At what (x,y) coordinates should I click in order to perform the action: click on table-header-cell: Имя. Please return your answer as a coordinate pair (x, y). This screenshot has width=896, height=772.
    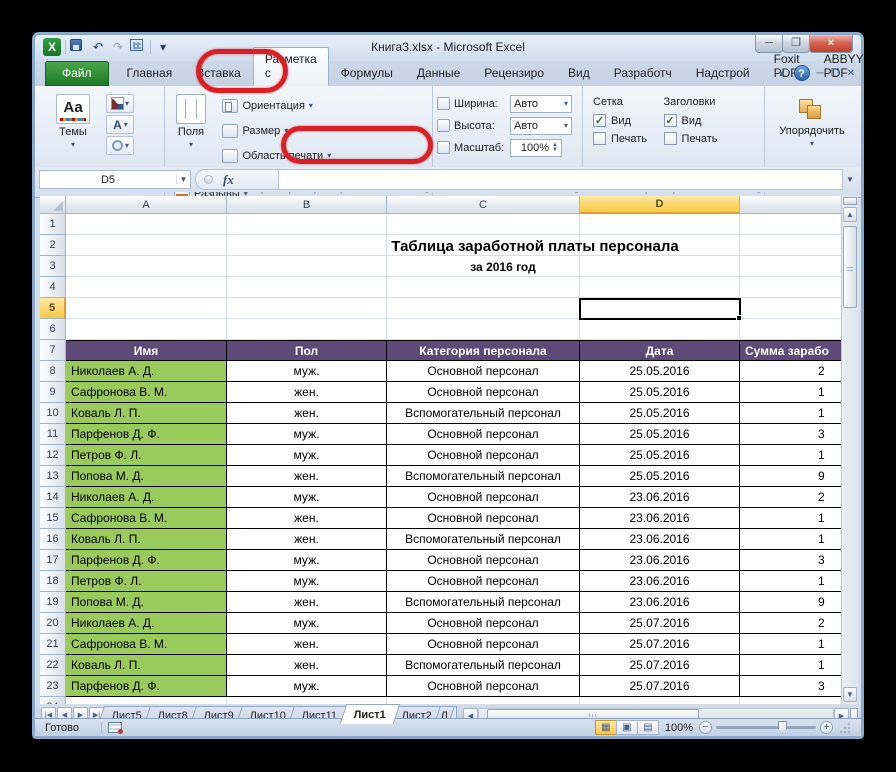
    Looking at the image, I should click on (146, 350).